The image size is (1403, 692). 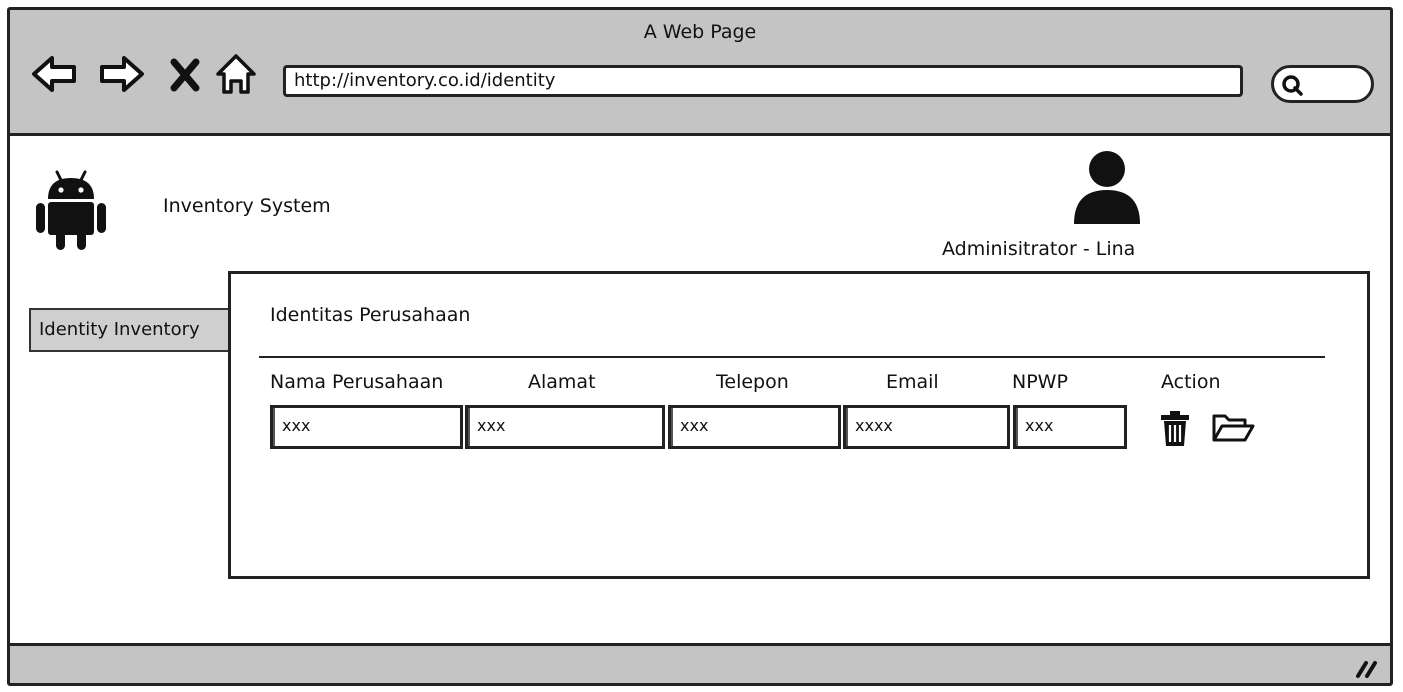 I want to click on status-bar, so click(x=700, y=663).